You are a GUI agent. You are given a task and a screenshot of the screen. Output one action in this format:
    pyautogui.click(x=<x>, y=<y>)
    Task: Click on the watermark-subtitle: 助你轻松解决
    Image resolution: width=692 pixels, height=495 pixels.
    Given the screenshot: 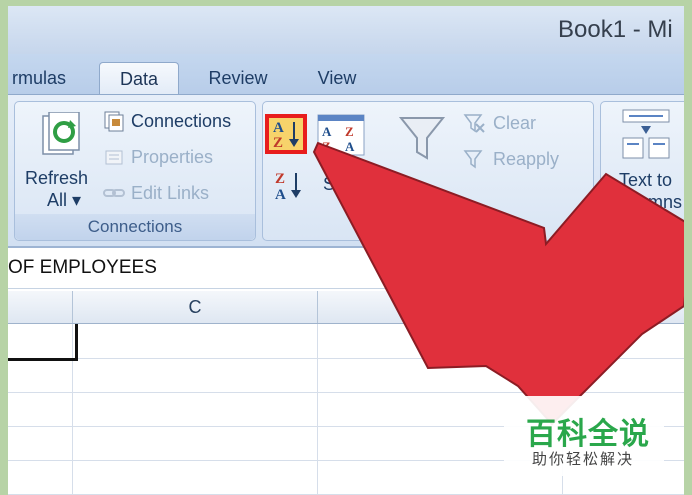 What is the action you would take?
    pyautogui.click(x=583, y=459)
    